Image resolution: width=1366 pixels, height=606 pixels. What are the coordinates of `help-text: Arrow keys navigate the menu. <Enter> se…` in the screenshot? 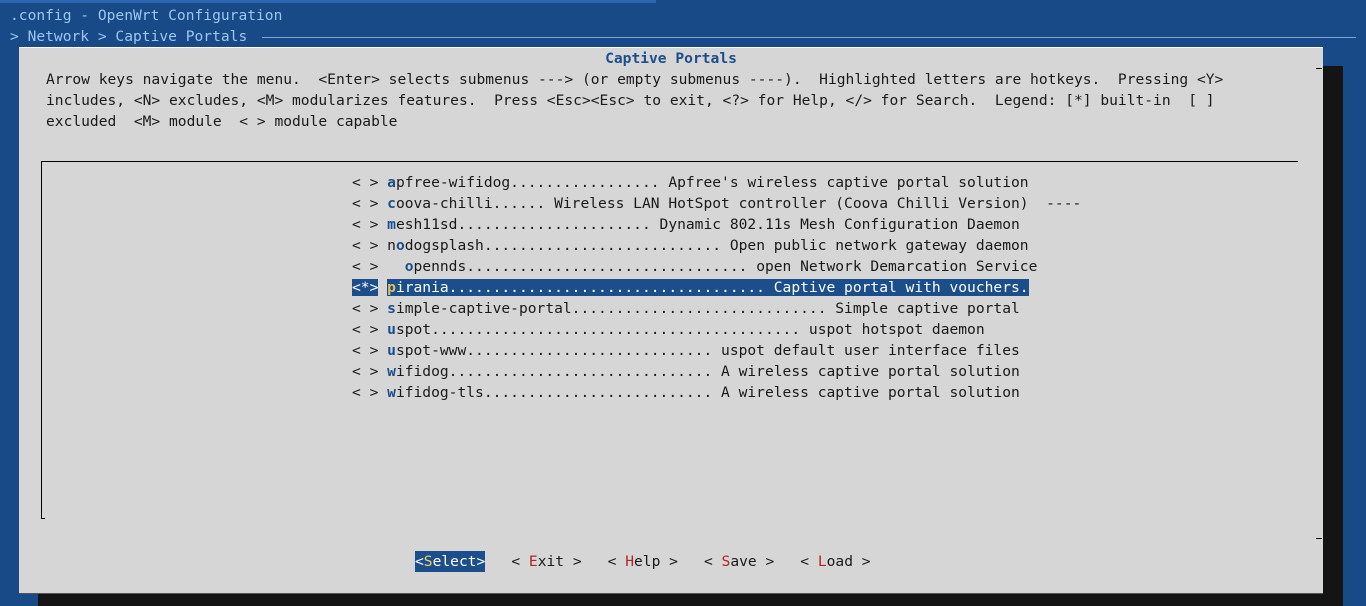 It's located at (671, 100).